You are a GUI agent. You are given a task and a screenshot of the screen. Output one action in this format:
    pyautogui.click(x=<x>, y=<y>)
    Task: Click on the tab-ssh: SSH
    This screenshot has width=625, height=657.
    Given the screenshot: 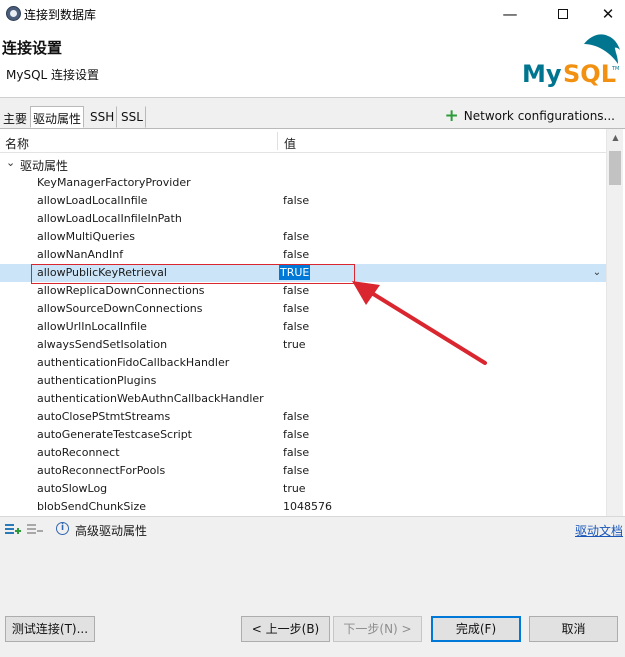 What is the action you would take?
    pyautogui.click(x=102, y=117)
    